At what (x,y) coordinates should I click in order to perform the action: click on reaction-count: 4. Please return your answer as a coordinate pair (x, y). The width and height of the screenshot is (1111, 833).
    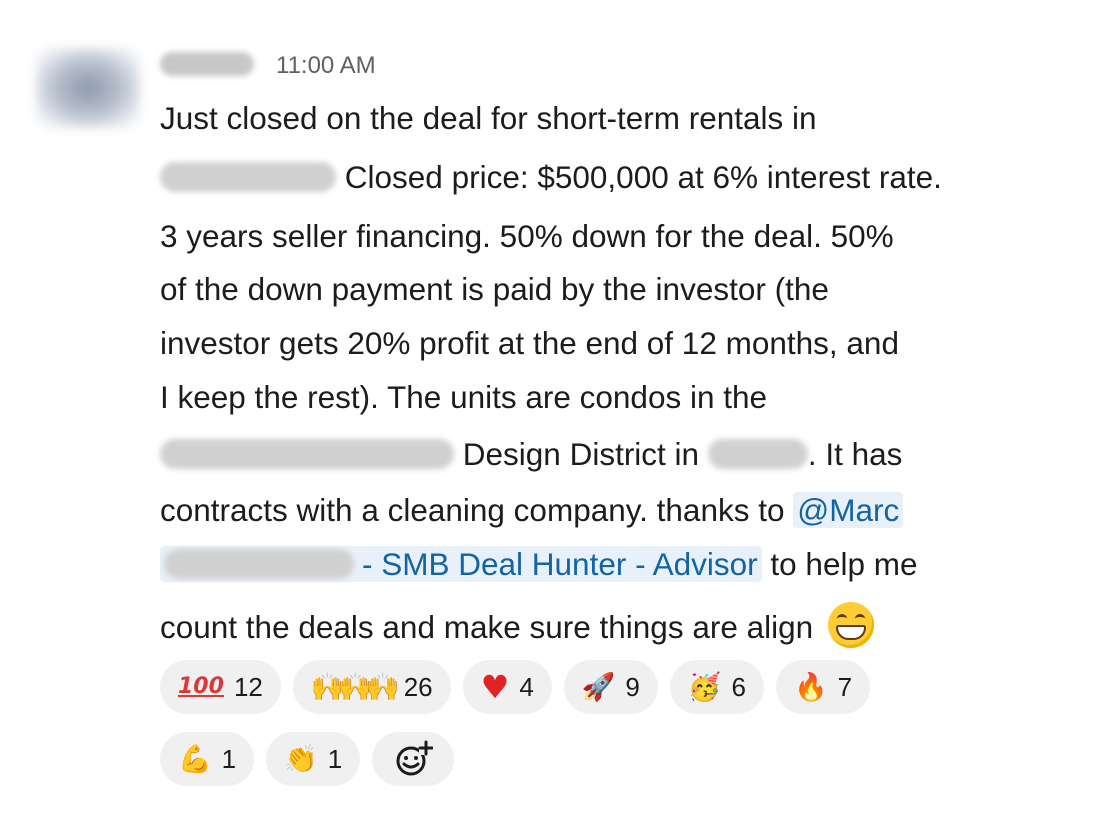
    Looking at the image, I should click on (526, 686).